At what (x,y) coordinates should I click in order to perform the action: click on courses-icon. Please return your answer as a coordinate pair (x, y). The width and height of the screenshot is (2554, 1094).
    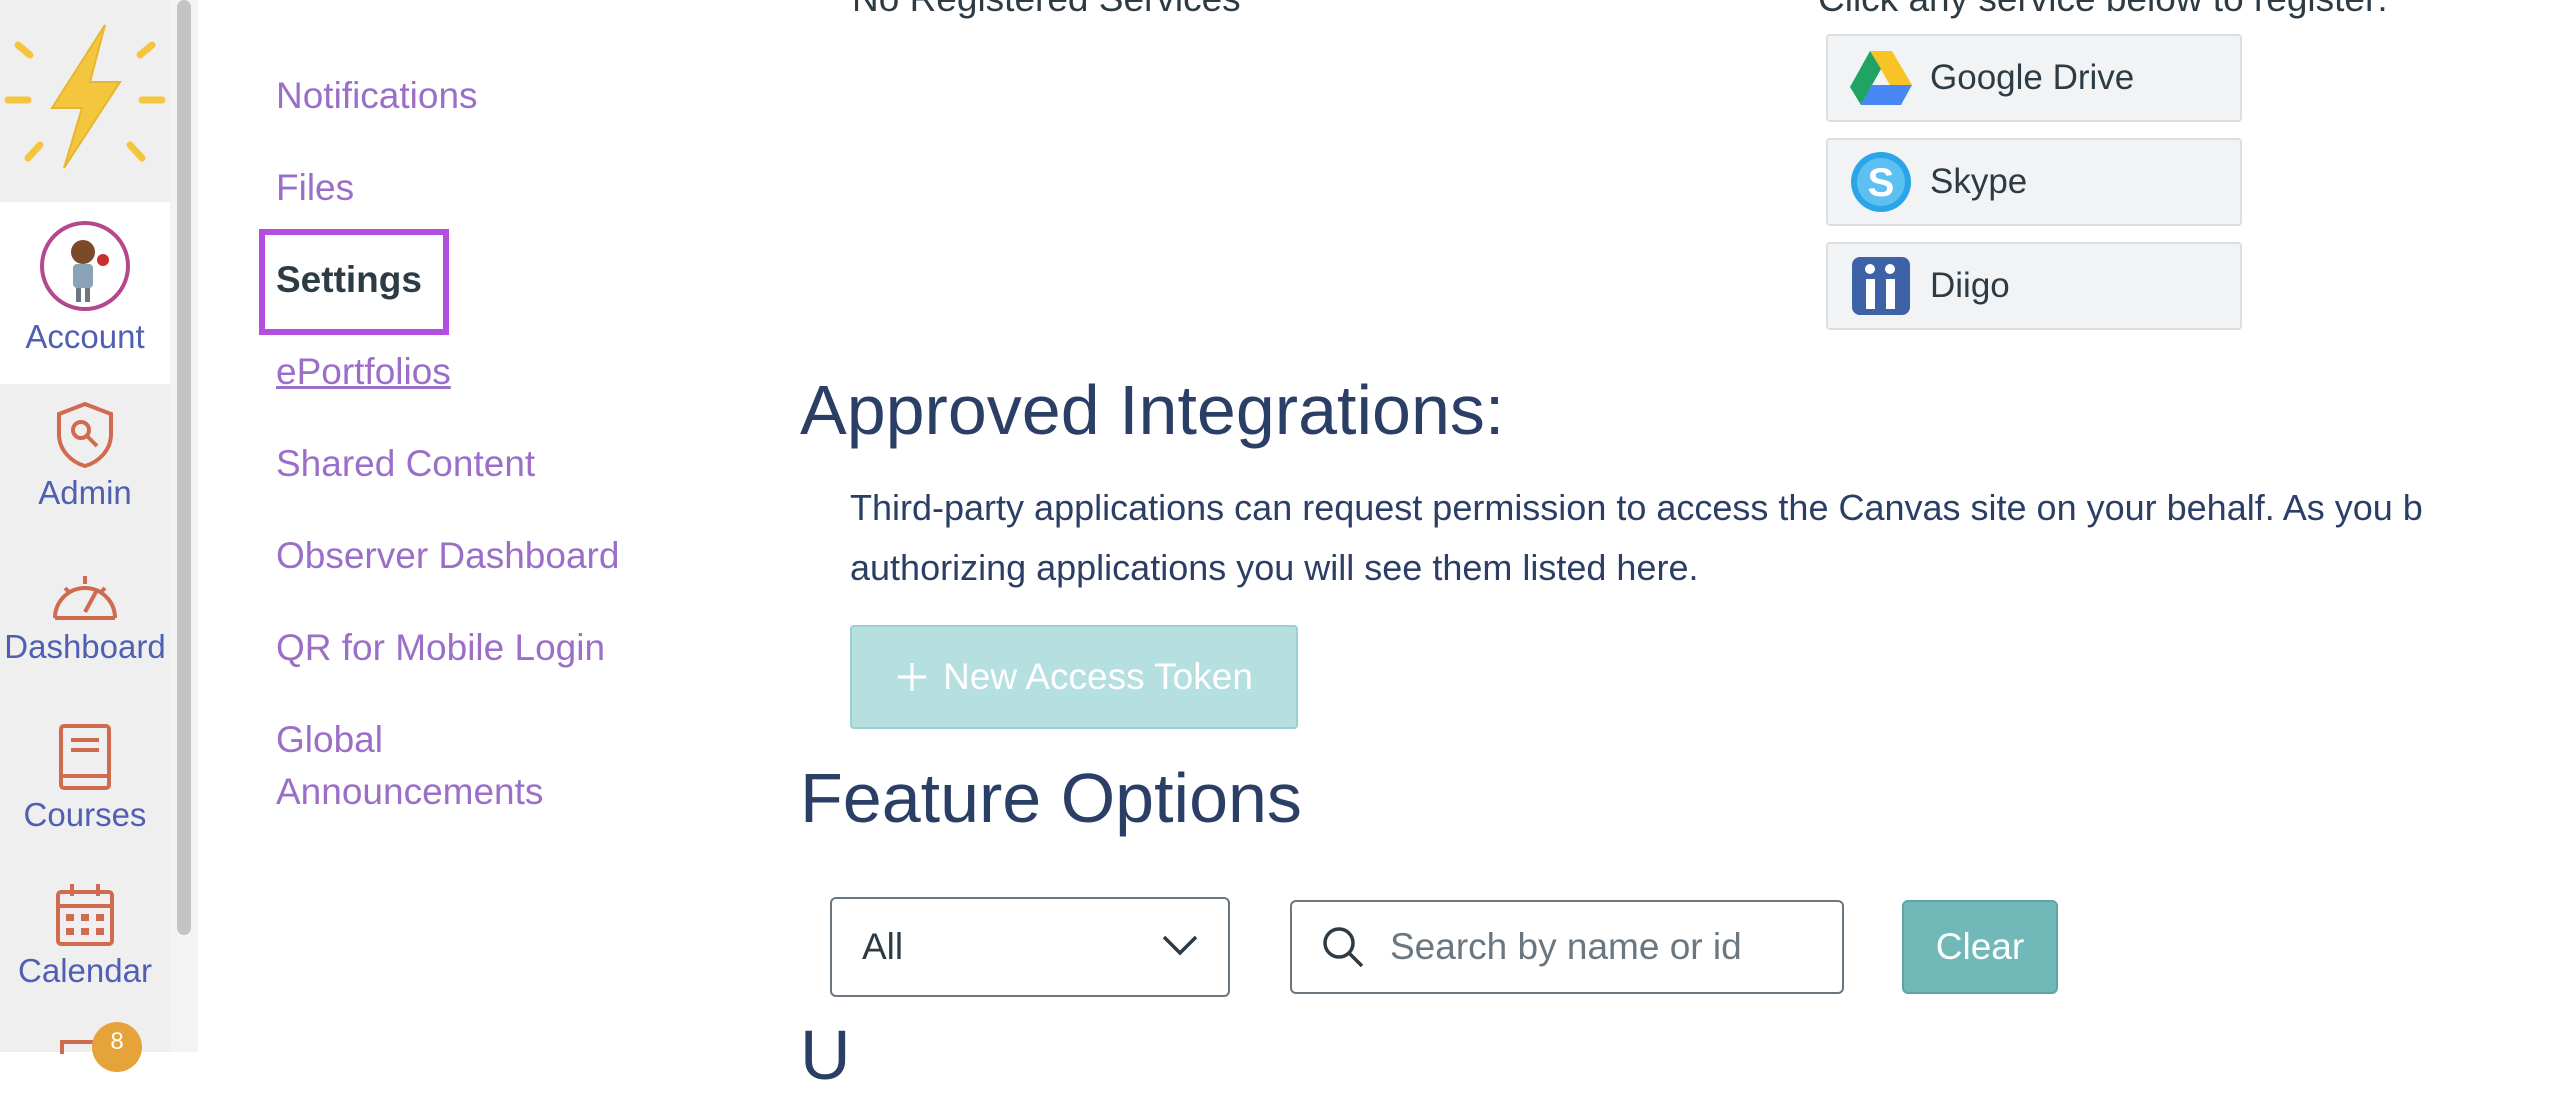
    Looking at the image, I should click on (85, 757).